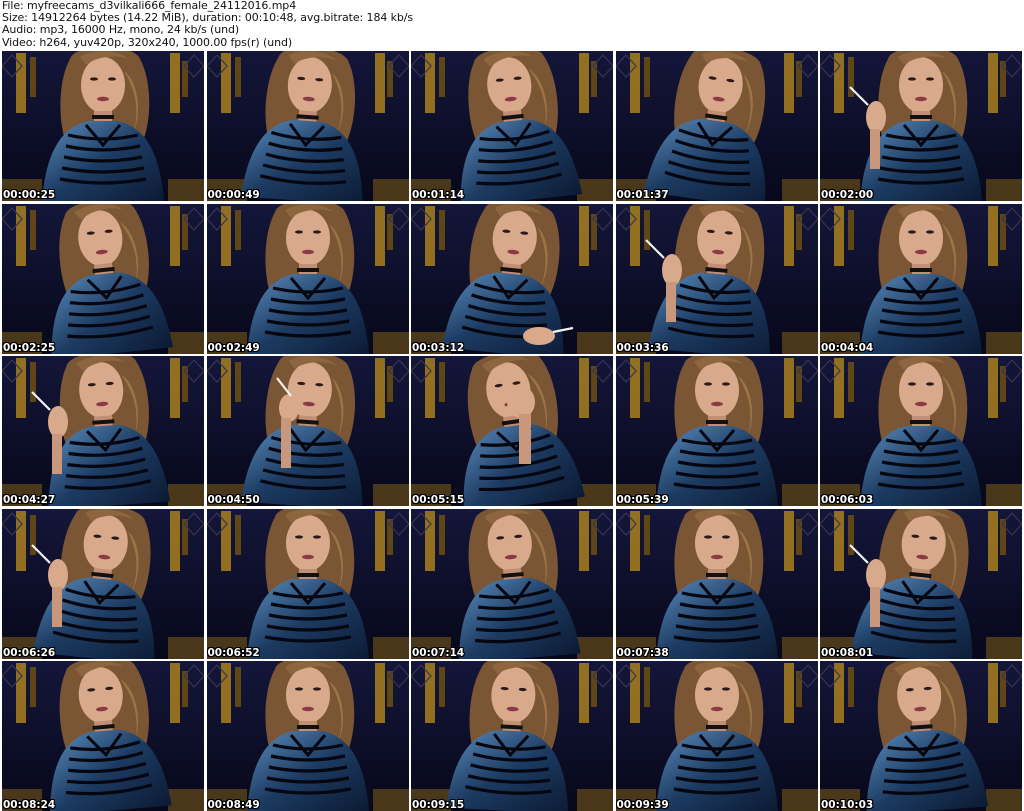 The image size is (1024, 811). I want to click on frame-timestamp: 00:04:27, so click(29, 500).